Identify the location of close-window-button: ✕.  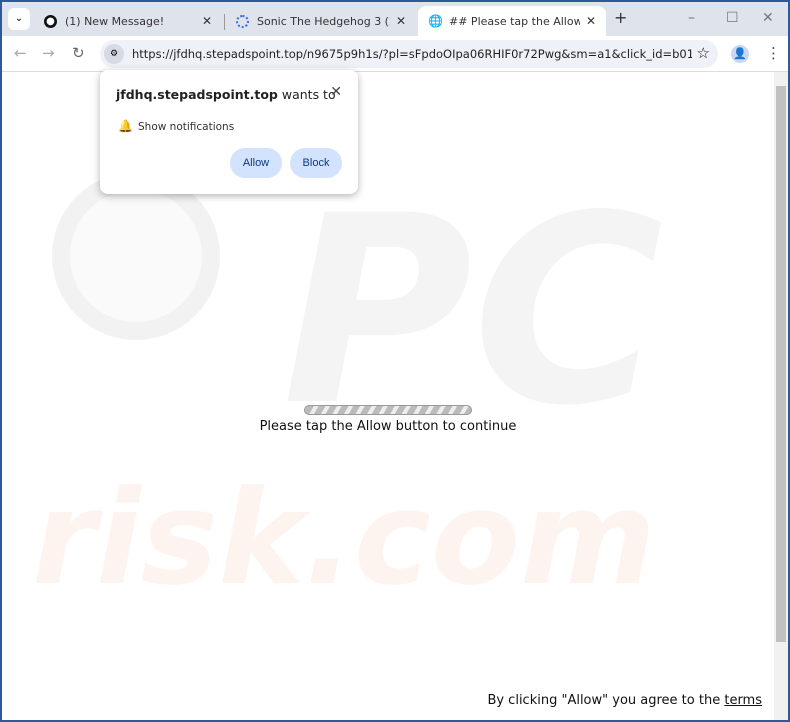
(768, 18).